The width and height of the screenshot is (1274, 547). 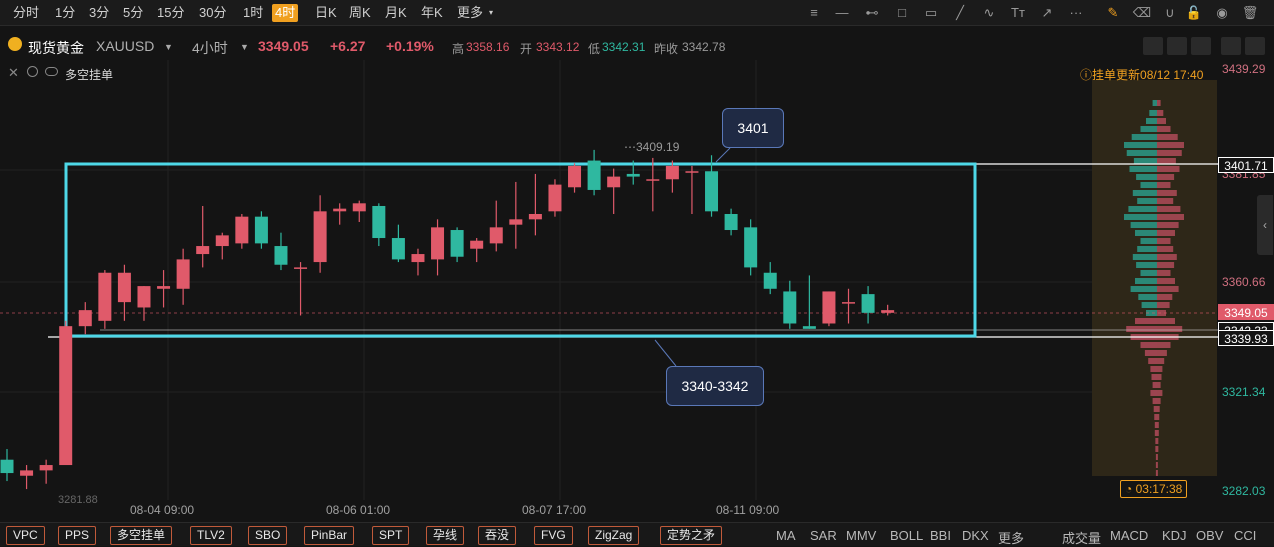 I want to click on timeframe-tab: 周K, so click(x=360, y=13).